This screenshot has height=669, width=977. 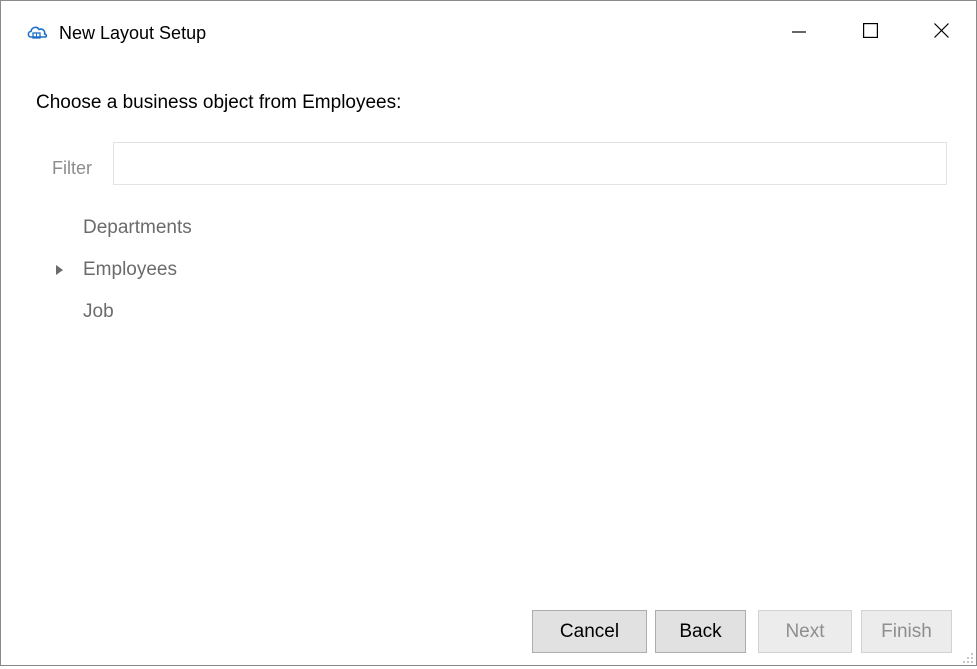 I want to click on tree-item-employees: Employees, so click(x=116, y=270).